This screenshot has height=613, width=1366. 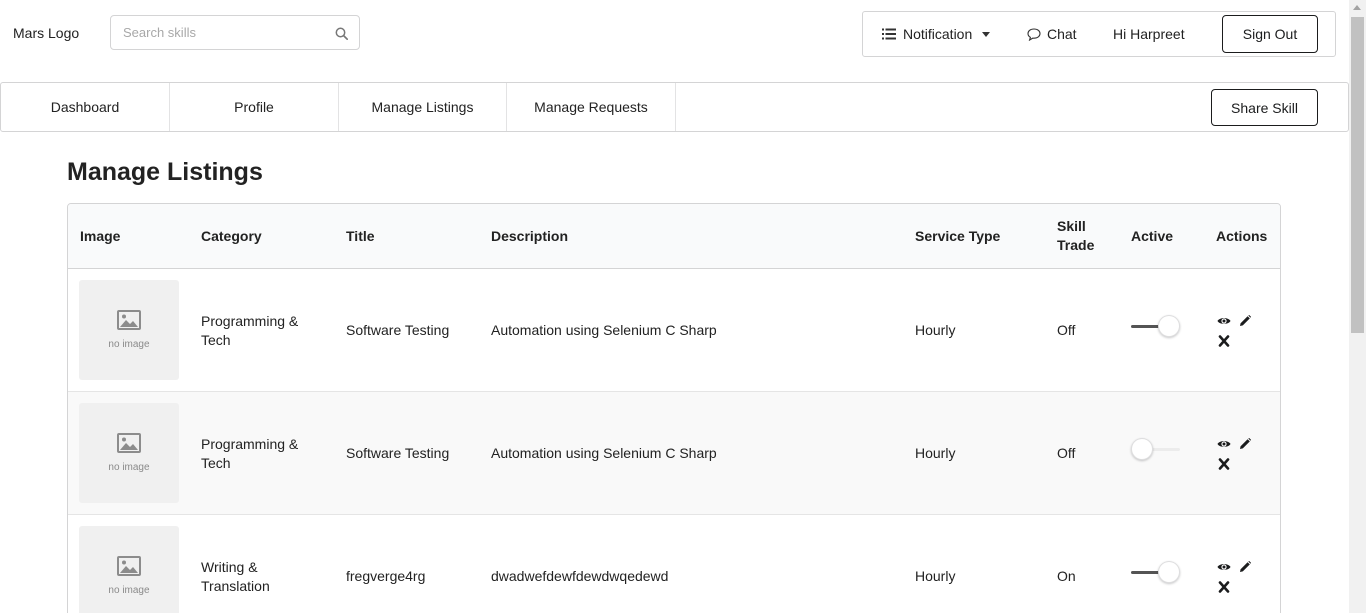 I want to click on chevron-down-icon, so click(x=986, y=34).